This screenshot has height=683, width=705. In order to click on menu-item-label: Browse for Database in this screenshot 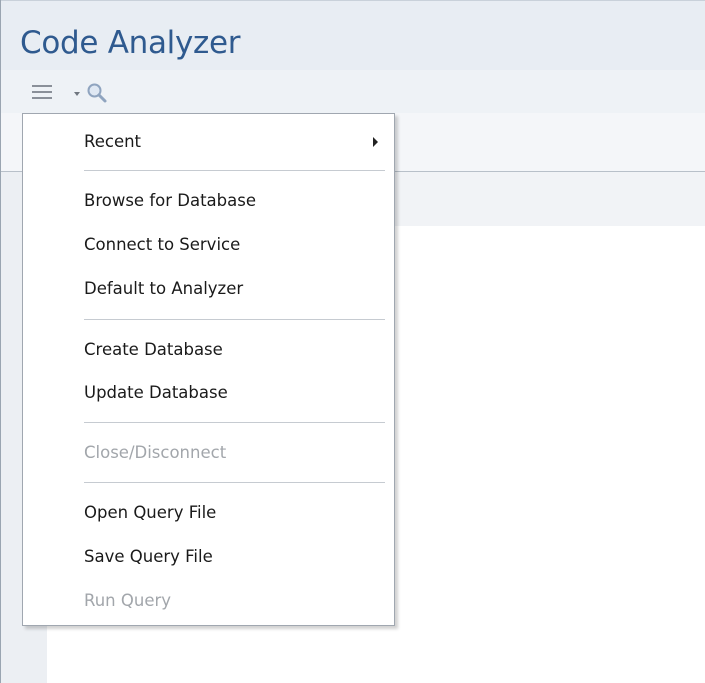, I will do `click(170, 200)`.